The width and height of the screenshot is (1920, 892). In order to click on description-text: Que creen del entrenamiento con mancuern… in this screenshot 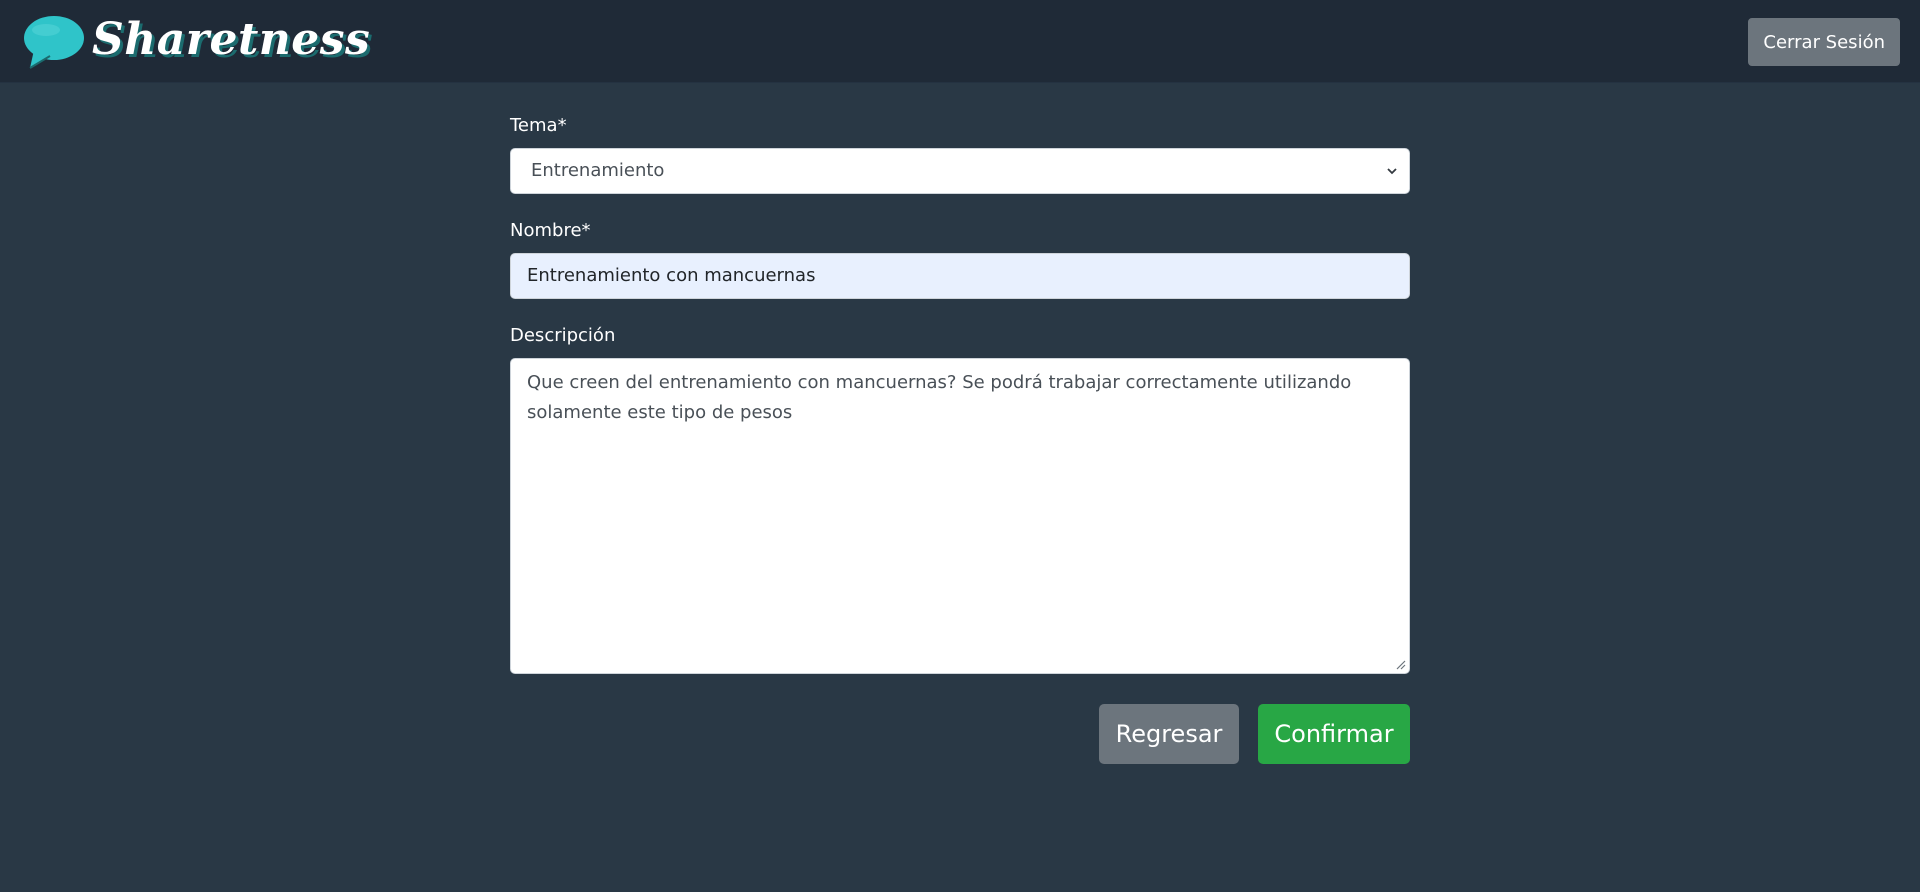, I will do `click(939, 397)`.